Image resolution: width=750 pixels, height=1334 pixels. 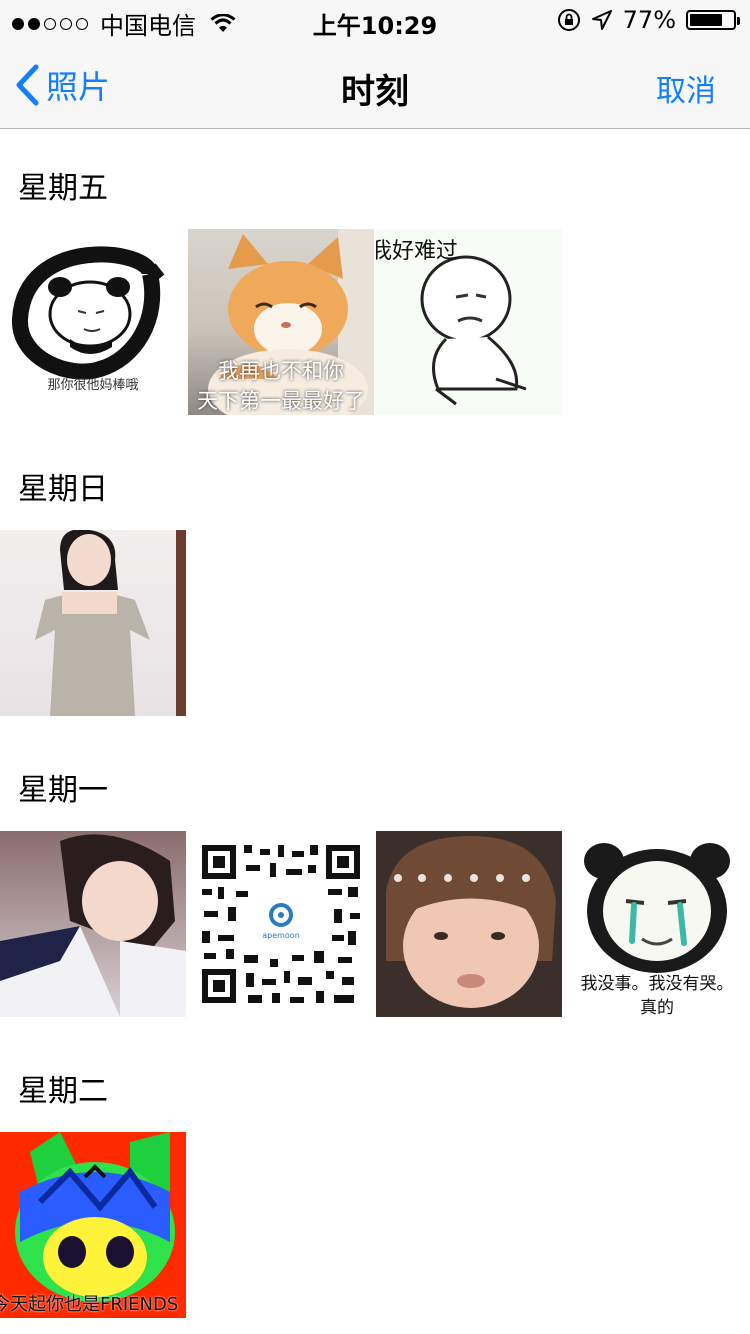 I want to click on photo-caption: 我好难过, so click(x=417, y=251).